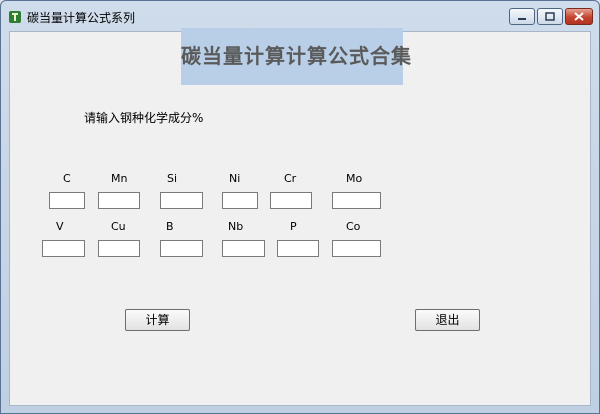 The image size is (600, 414). I want to click on input-si, so click(181, 200).